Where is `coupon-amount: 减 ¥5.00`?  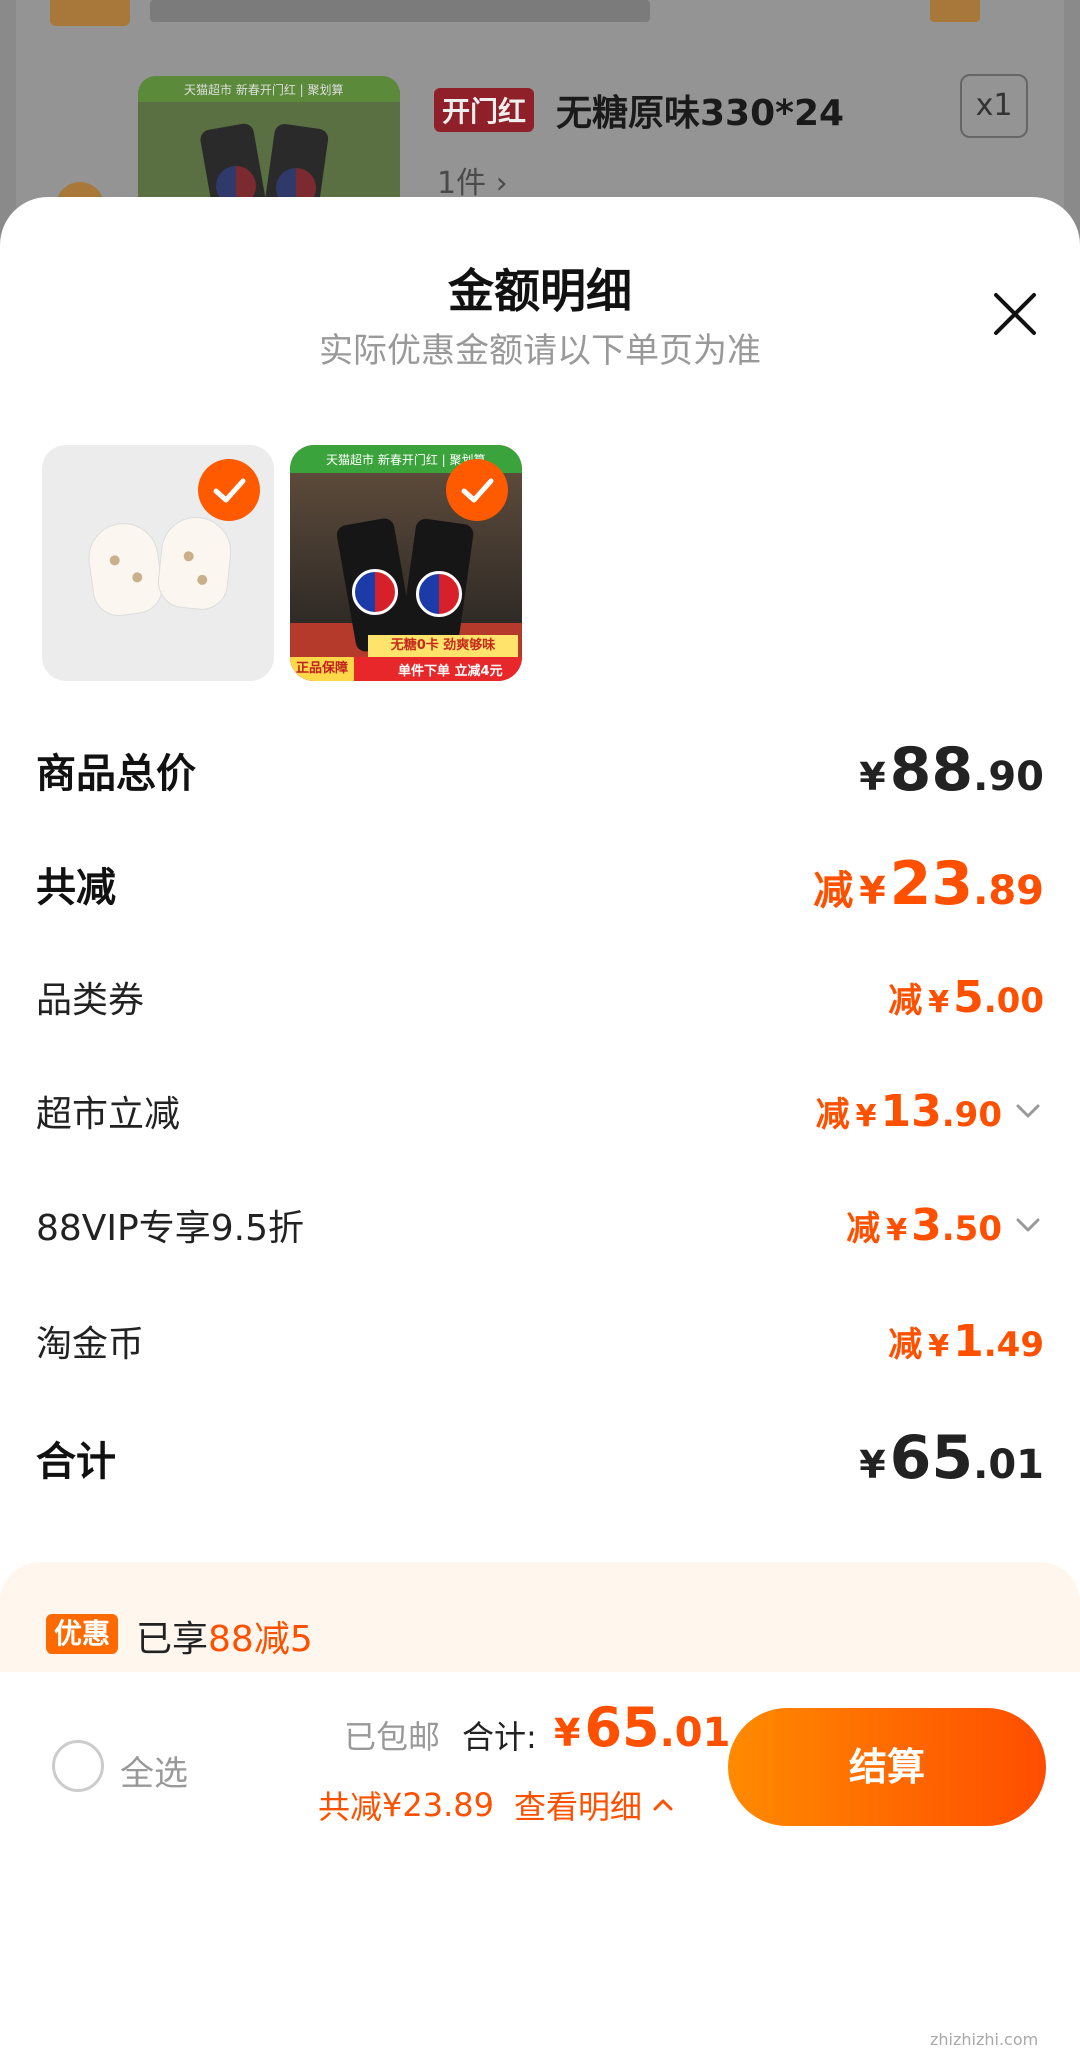 coupon-amount: 减 ¥5.00 is located at coordinates (966, 997).